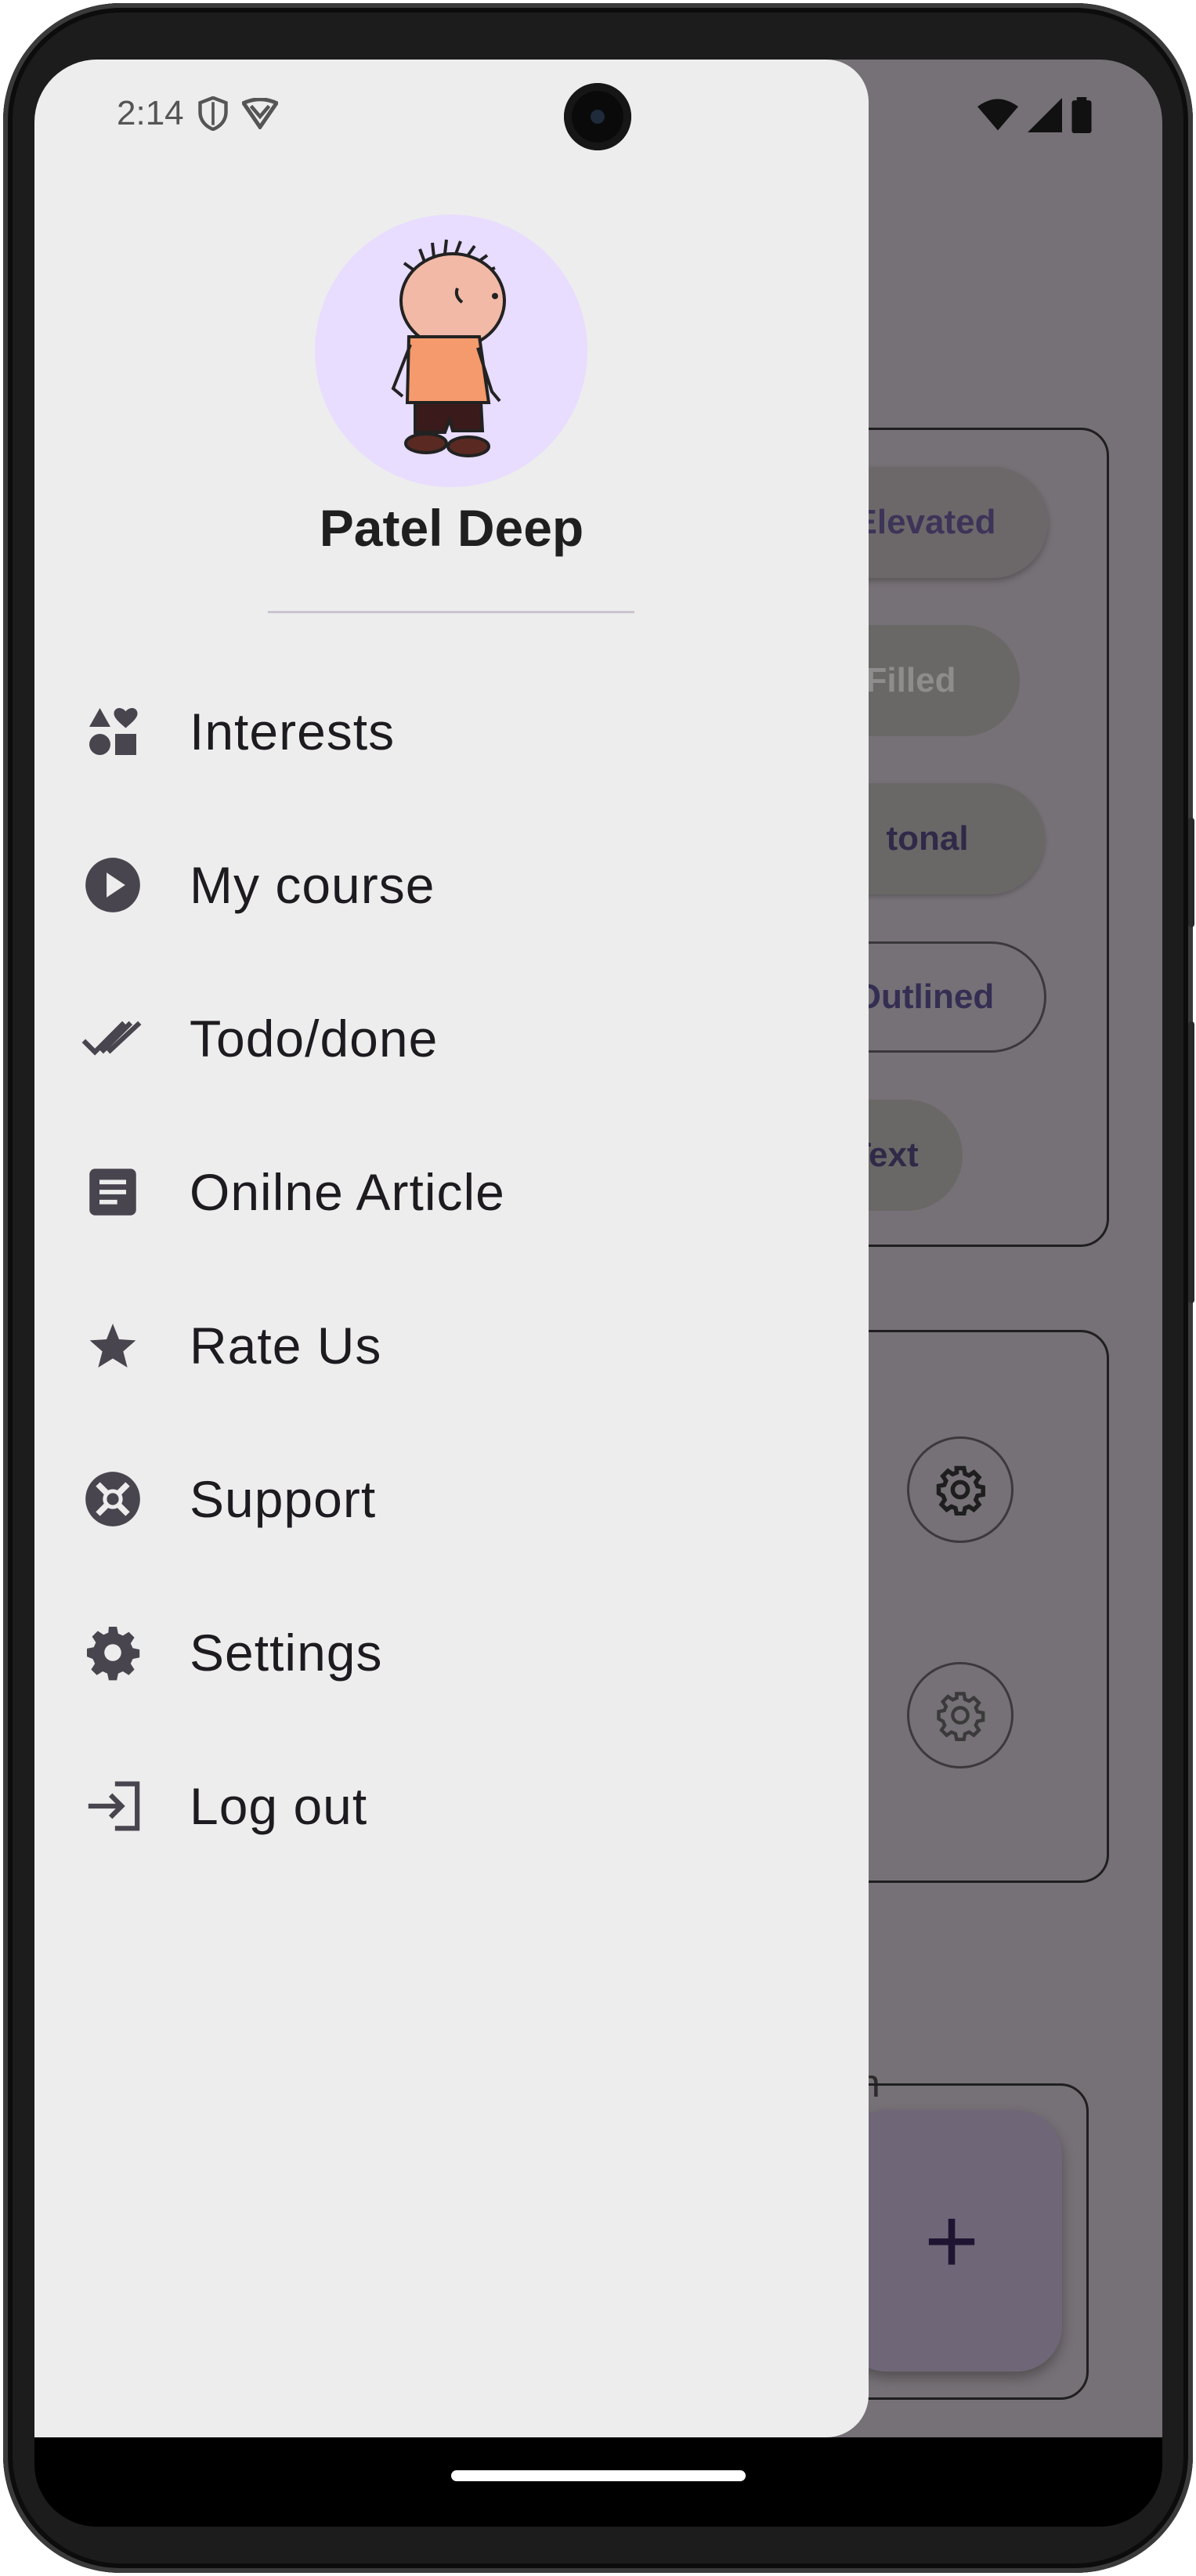 The image size is (1196, 2576). Describe the element at coordinates (451, 1652) in the screenshot. I see `menu-item-settings: Settings` at that location.